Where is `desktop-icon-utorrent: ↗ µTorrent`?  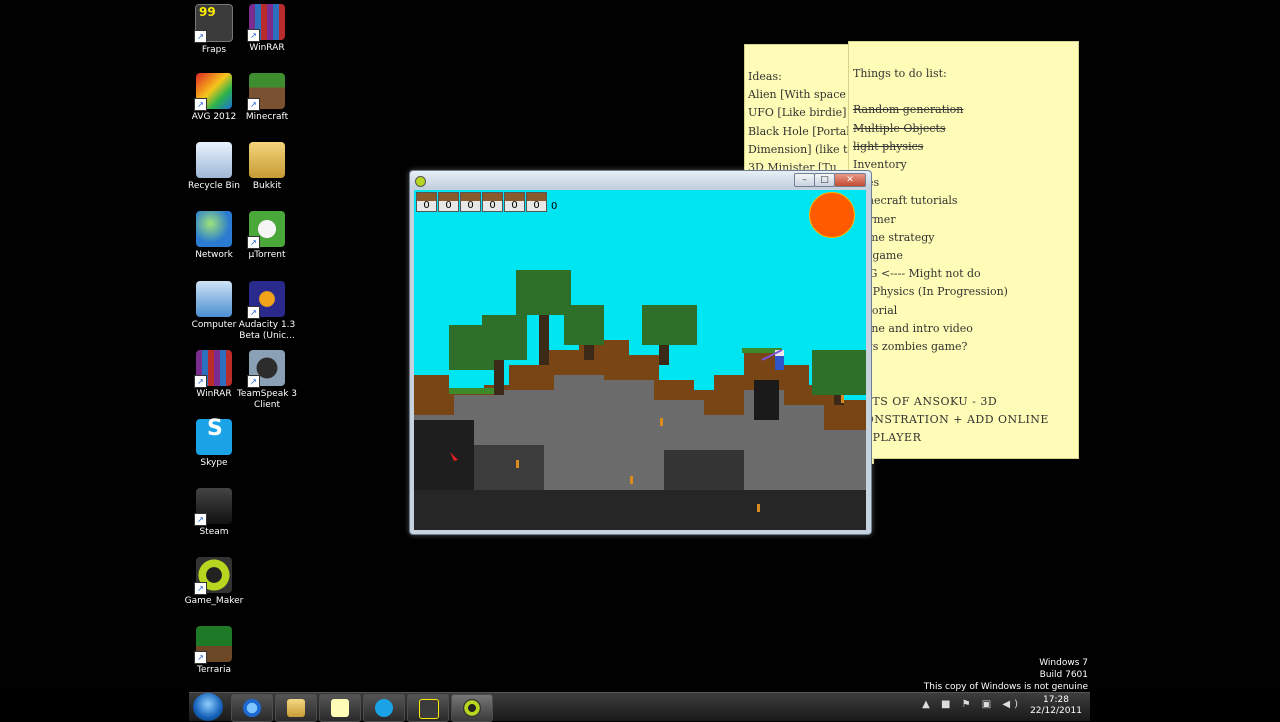
desktop-icon-utorrent: ↗ µTorrent is located at coordinates (267, 236).